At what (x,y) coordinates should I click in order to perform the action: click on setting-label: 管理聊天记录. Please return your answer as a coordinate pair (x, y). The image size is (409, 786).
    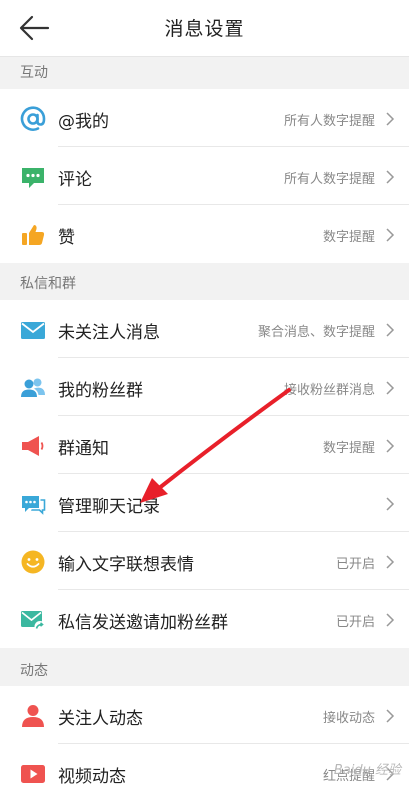
    Looking at the image, I should click on (109, 507).